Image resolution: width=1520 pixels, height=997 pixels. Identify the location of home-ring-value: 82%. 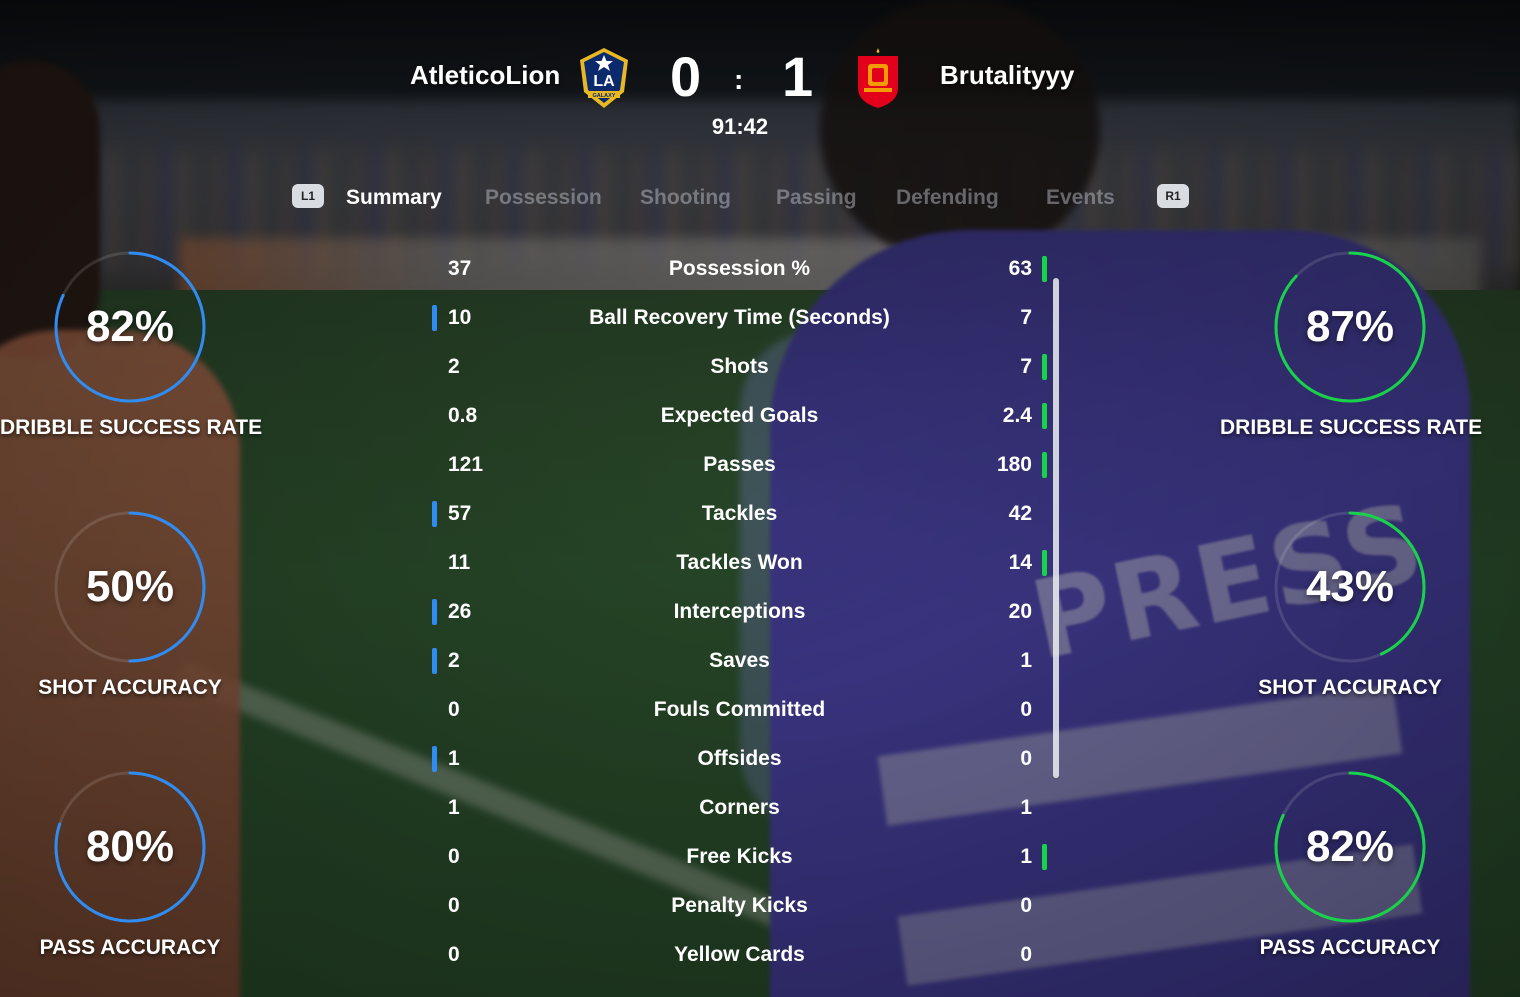
(130, 326).